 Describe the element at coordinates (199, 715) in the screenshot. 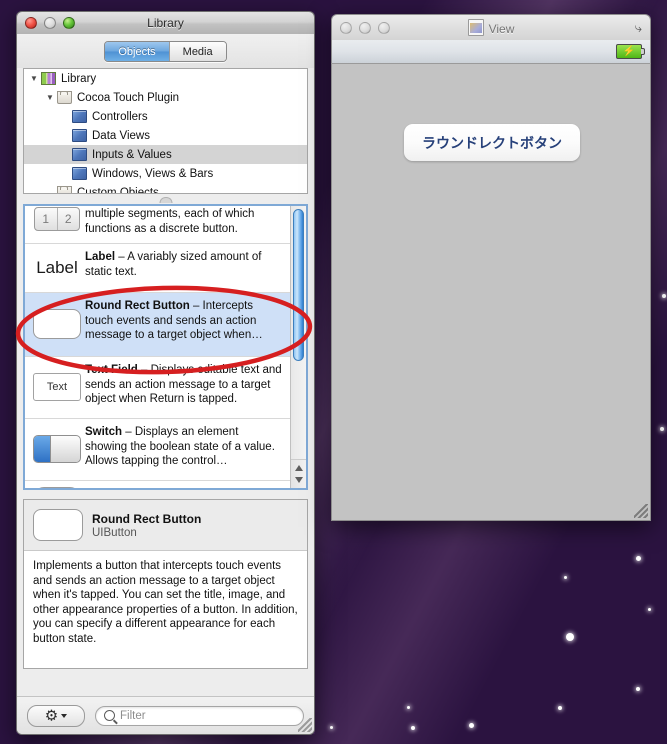

I see `filter-input: Filter` at that location.